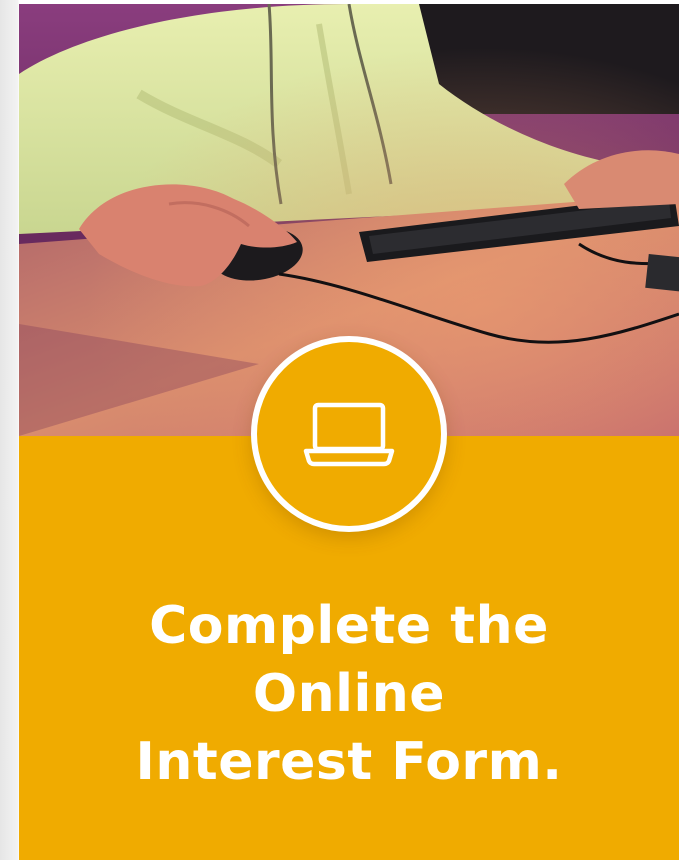 The image size is (682, 860). I want to click on headline-line-1: Complete the, so click(349, 626).